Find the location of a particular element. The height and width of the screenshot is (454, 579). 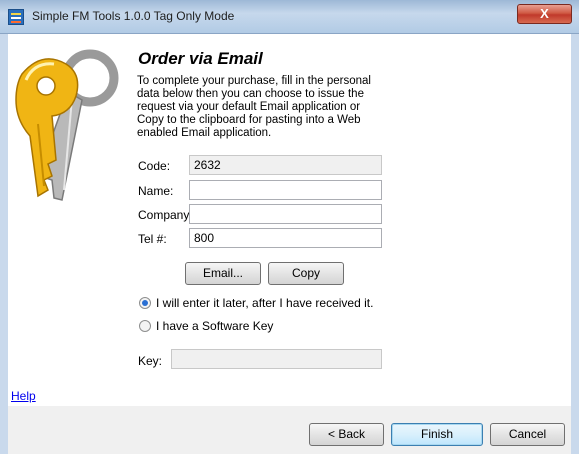

window-right-frame is located at coordinates (575, 244).